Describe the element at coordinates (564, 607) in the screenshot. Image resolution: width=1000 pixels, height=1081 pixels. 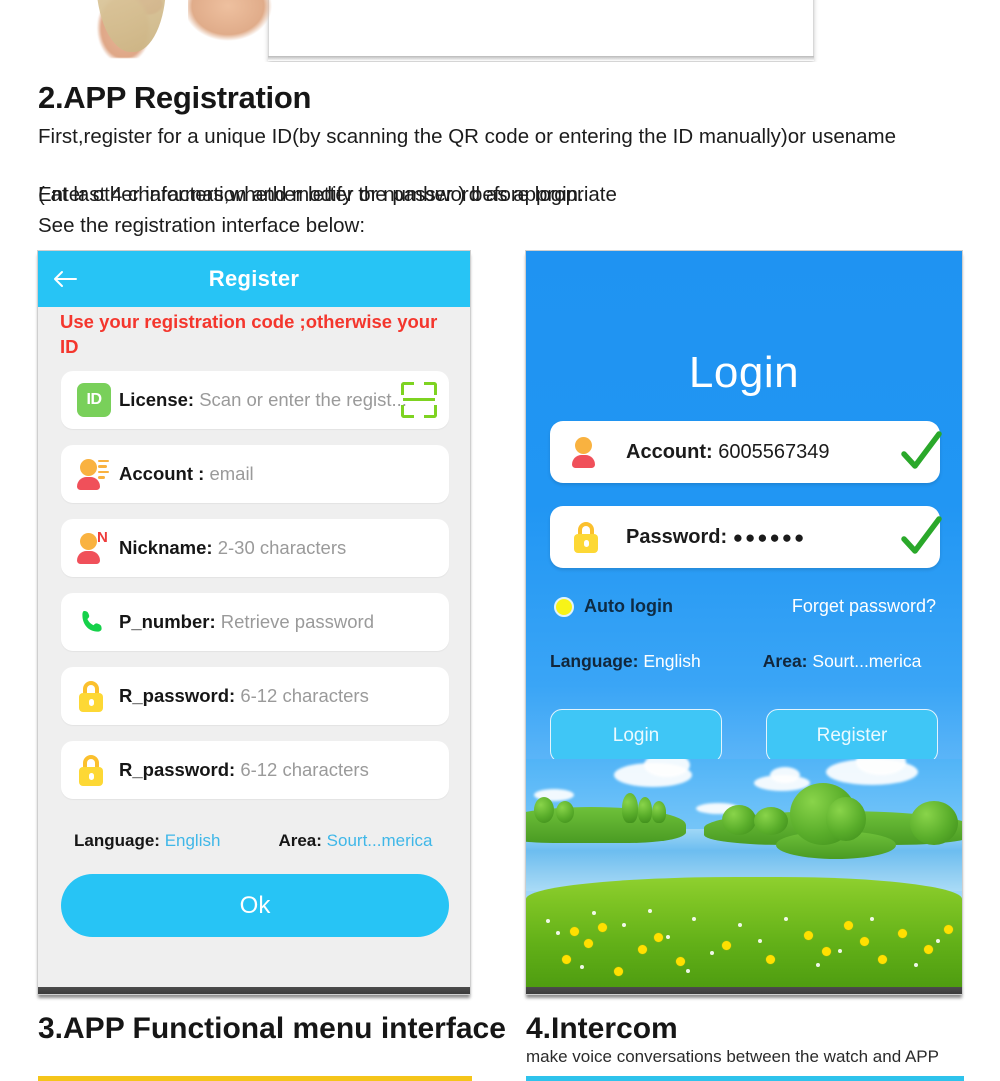
I see `auto-login-radio` at that location.